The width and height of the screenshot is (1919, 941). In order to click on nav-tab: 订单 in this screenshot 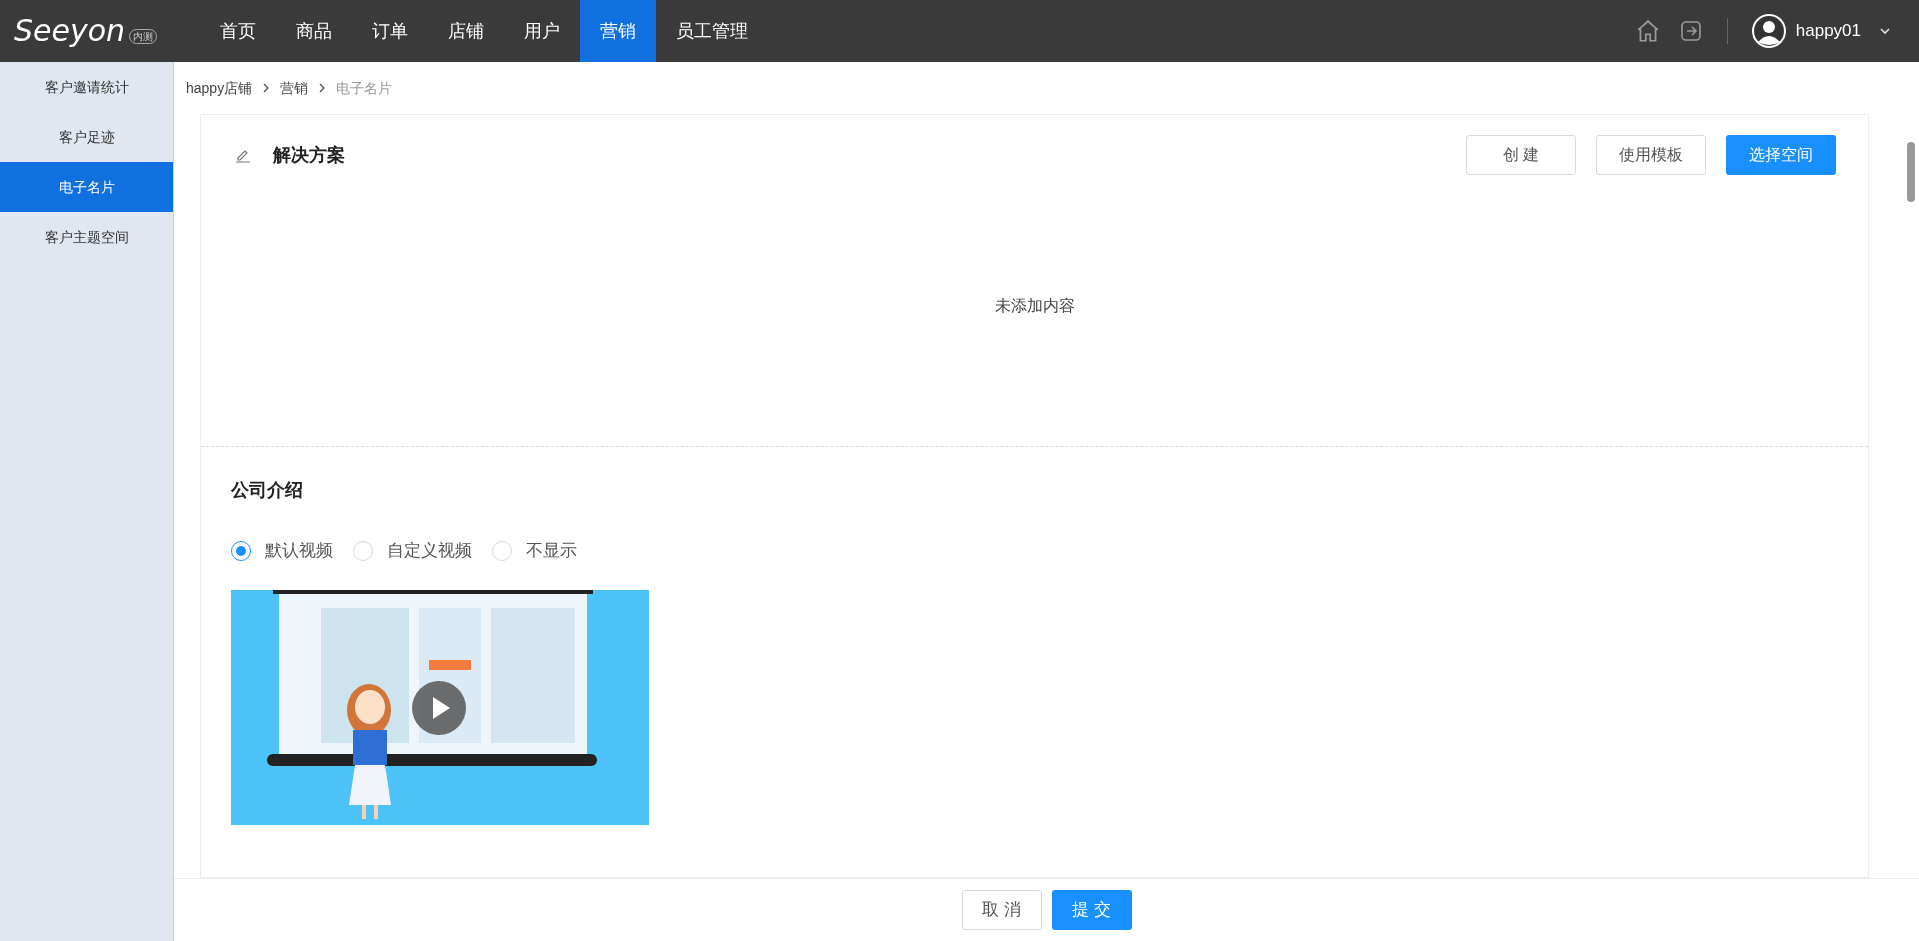, I will do `click(390, 31)`.